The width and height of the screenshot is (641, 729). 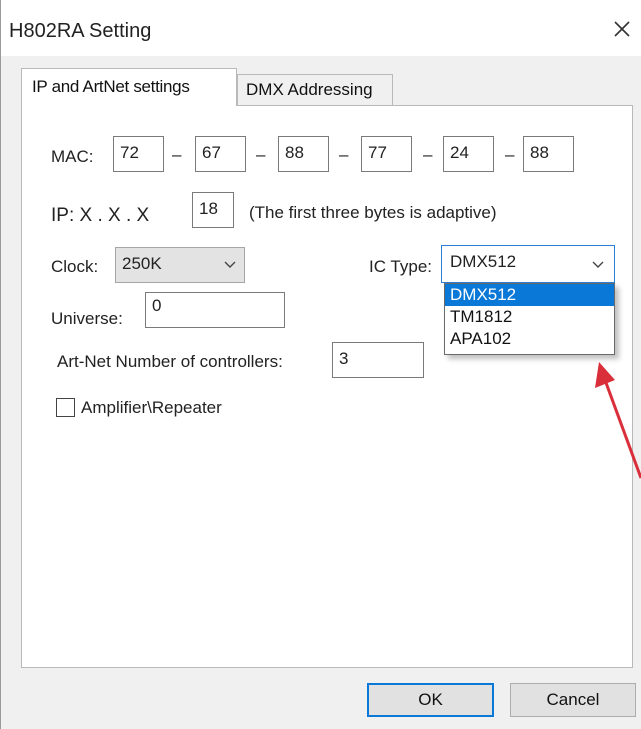 I want to click on tab-label: DMX Addressing, so click(x=309, y=89).